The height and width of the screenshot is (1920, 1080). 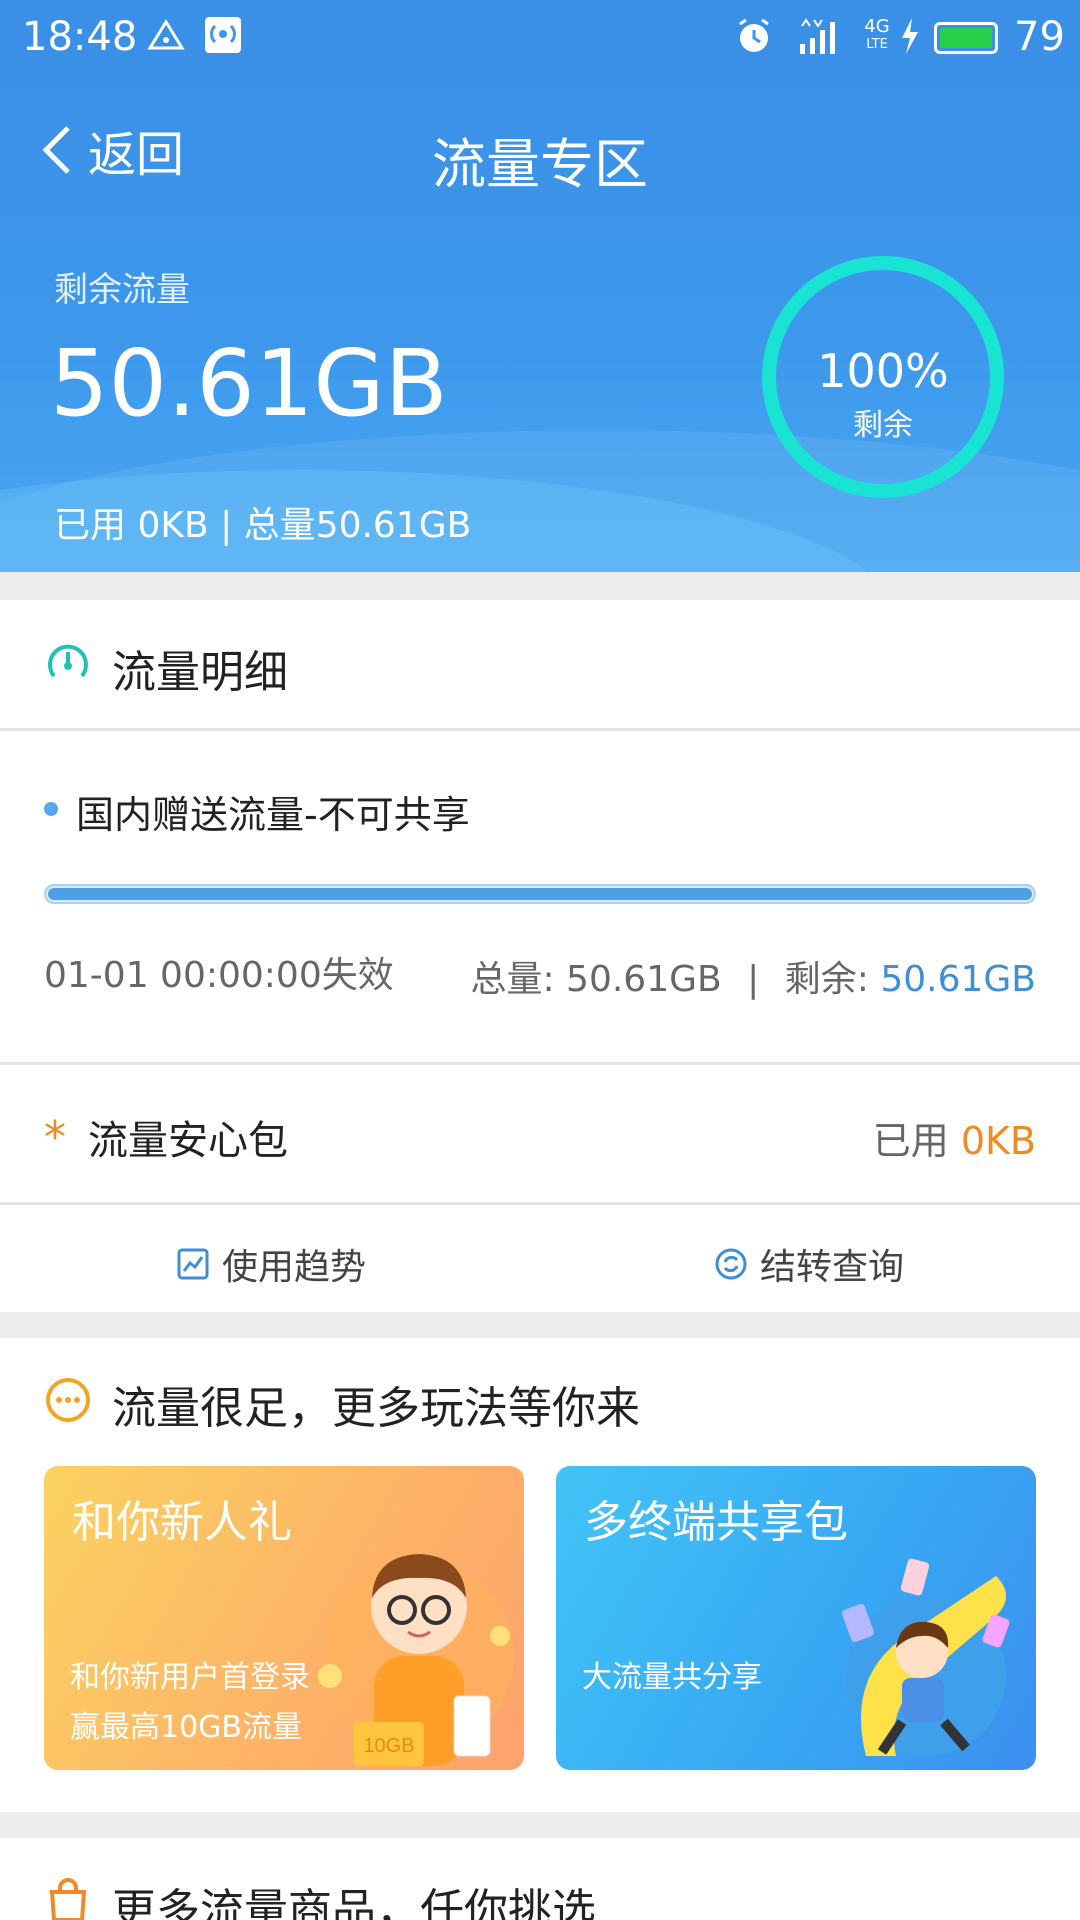 What do you see at coordinates (284, 1618) in the screenshot?
I see `newcomer-gift-card: 和你新人礼 和你新用户首登录 赢最高10GB流量 10GB` at bounding box center [284, 1618].